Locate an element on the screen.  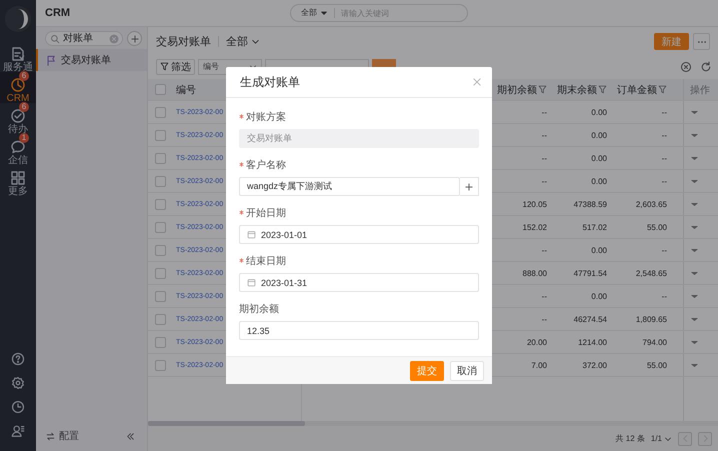
view-title: 交易对账单 is located at coordinates (183, 41).